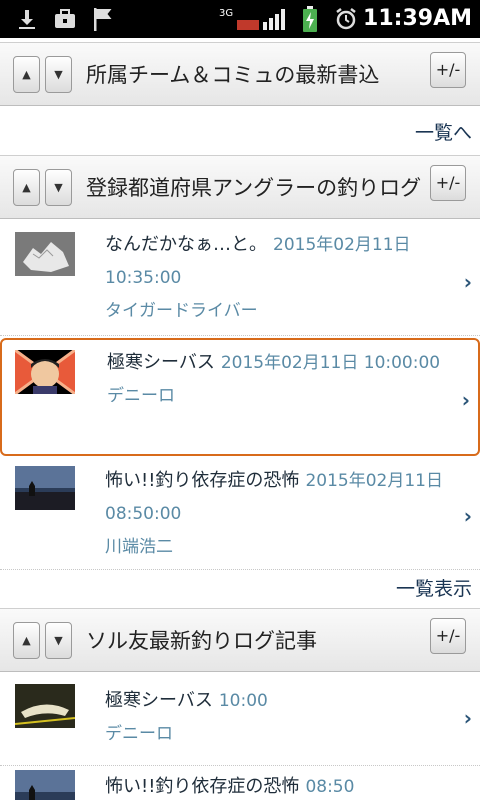 The width and height of the screenshot is (480, 800). Describe the element at coordinates (139, 547) in the screenshot. I see `log-author: 川端浩二` at that location.